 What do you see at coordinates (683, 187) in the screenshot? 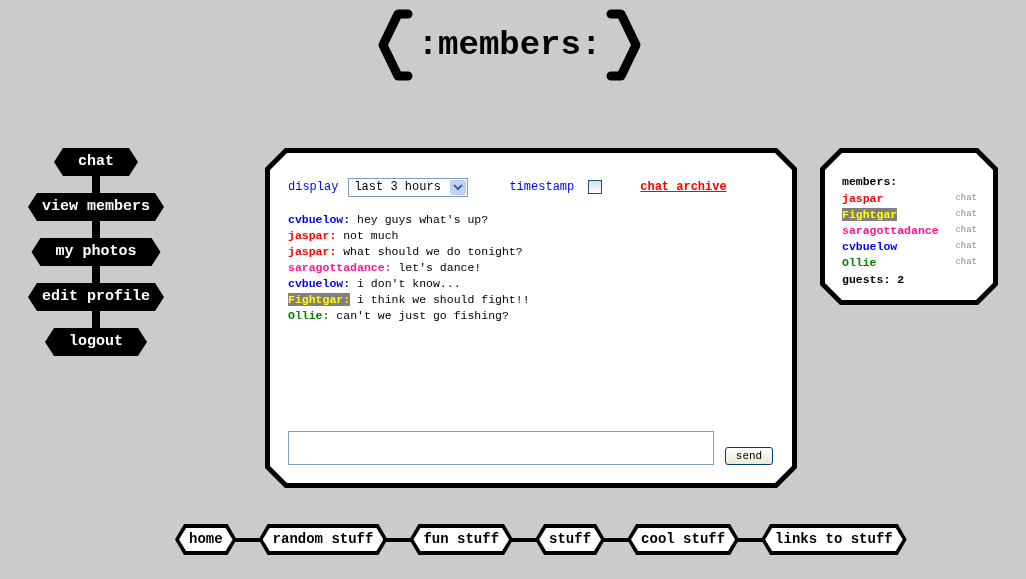
I see `chat-archive-link: chat archive` at bounding box center [683, 187].